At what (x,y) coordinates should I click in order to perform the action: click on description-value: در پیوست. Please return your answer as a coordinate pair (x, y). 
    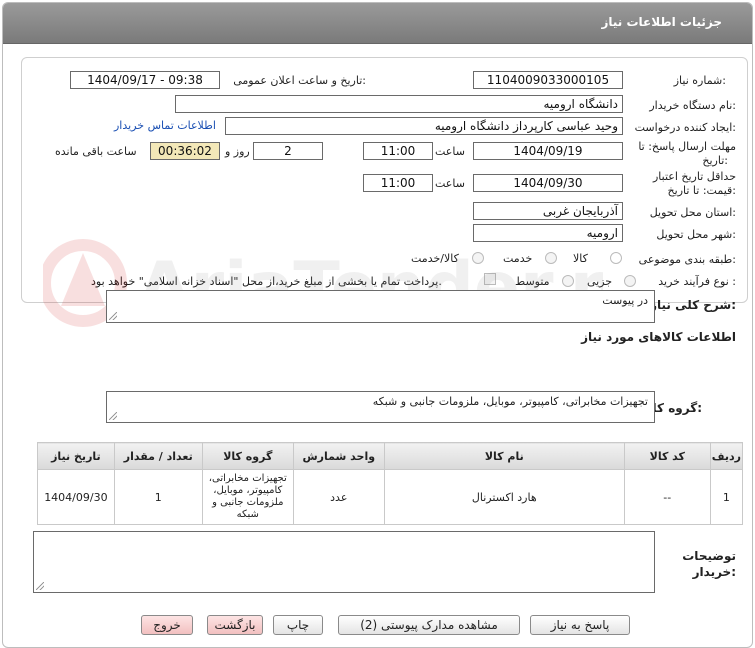
    Looking at the image, I should click on (625, 300).